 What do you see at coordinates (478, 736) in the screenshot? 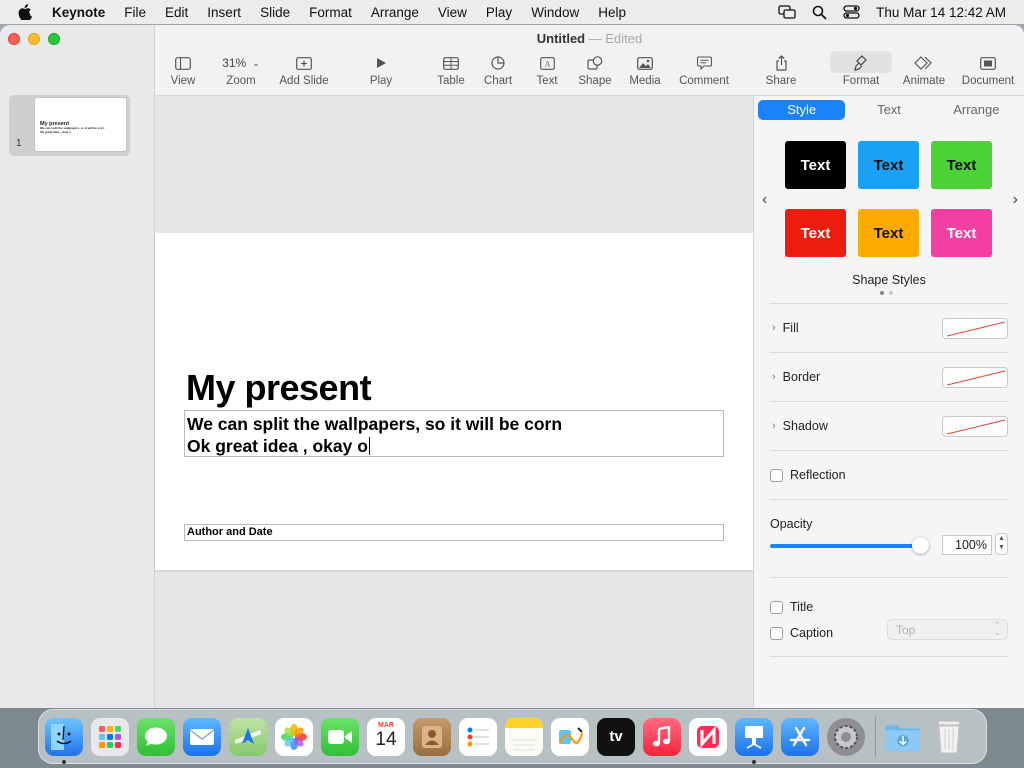
I see `reminders-icon` at bounding box center [478, 736].